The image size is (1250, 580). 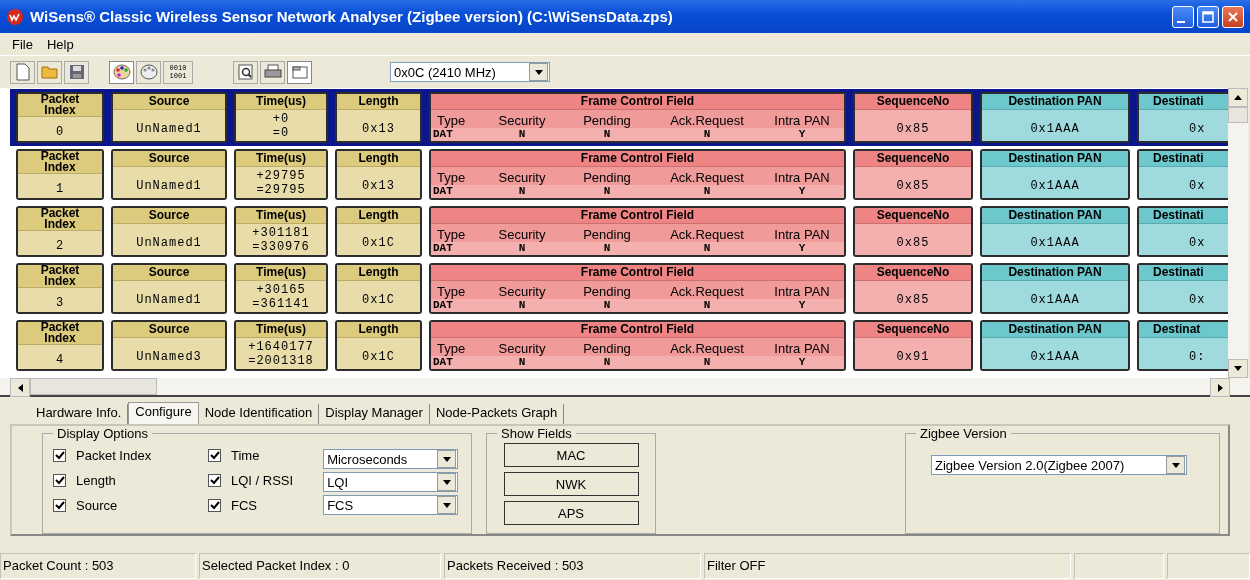 What do you see at coordinates (98, 566) in the screenshot?
I see `status-pane: Packet Count : 503` at bounding box center [98, 566].